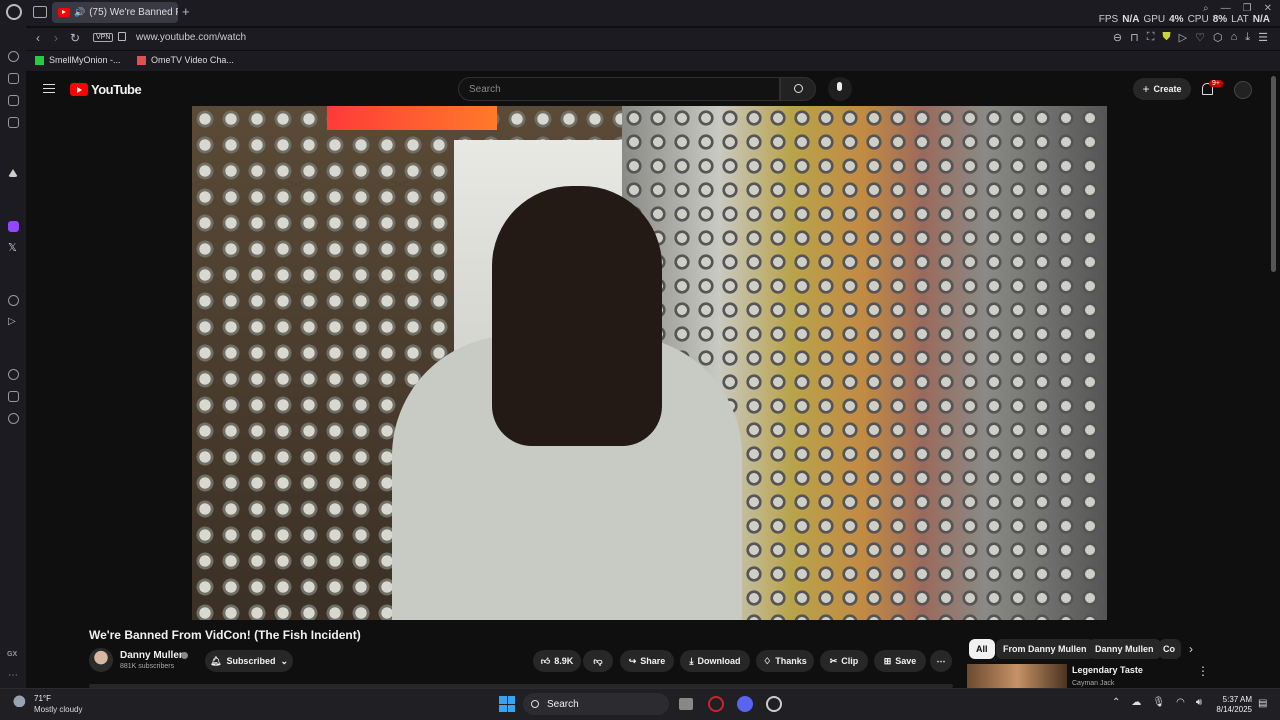 The height and width of the screenshot is (720, 1280). Describe the element at coordinates (1124, 649) in the screenshot. I see `chip-channel-name: Danny Mullen` at that location.